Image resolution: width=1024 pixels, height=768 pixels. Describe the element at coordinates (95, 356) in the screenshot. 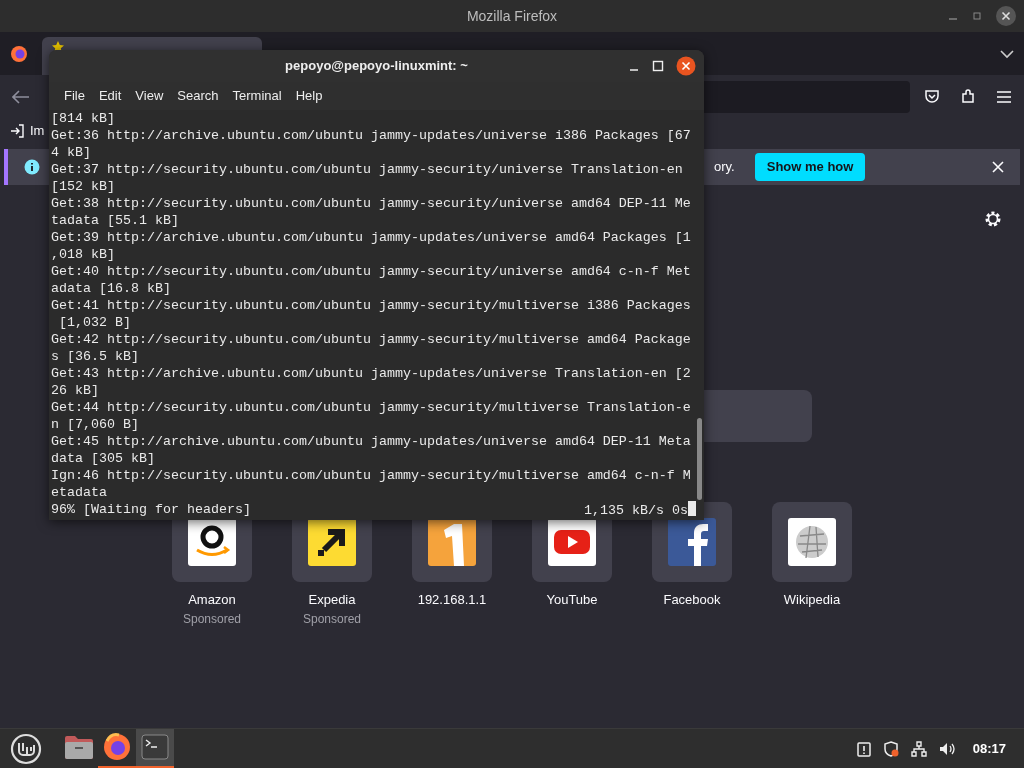

I see `terminal-line: s [36.5 kB]` at that location.